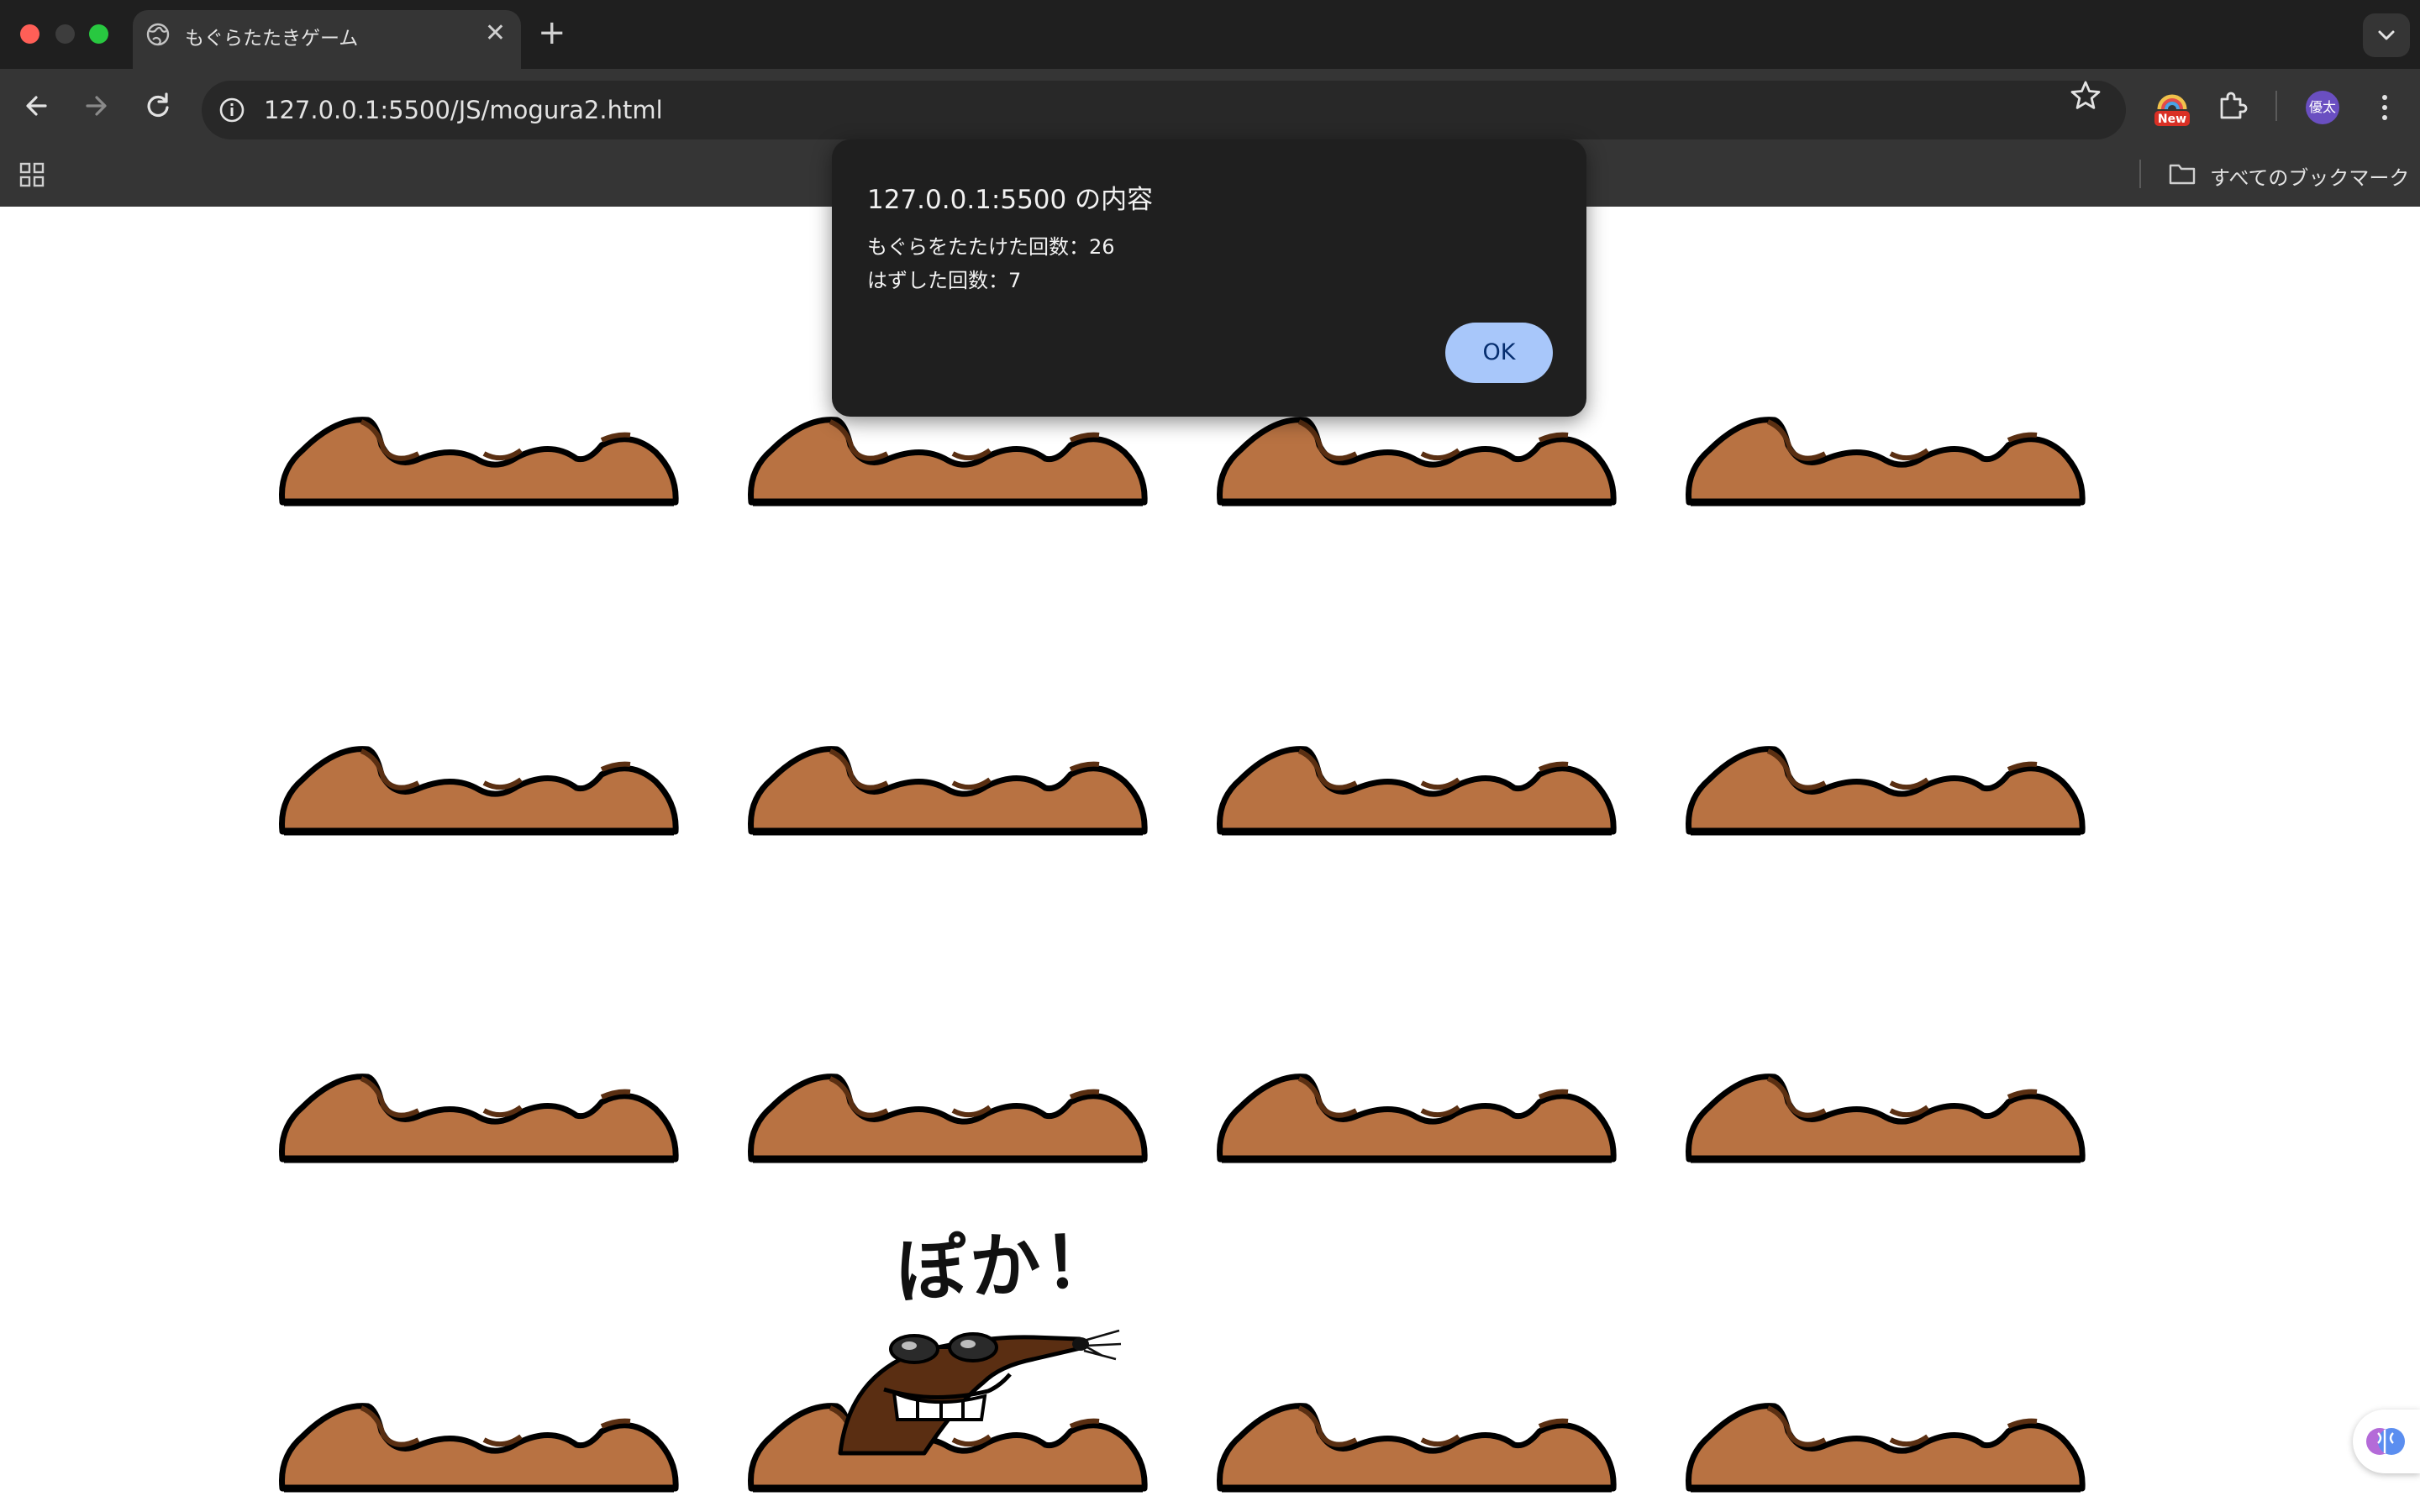 This screenshot has width=2420, height=1512. What do you see at coordinates (65, 34) in the screenshot?
I see `minimize-window-button` at bounding box center [65, 34].